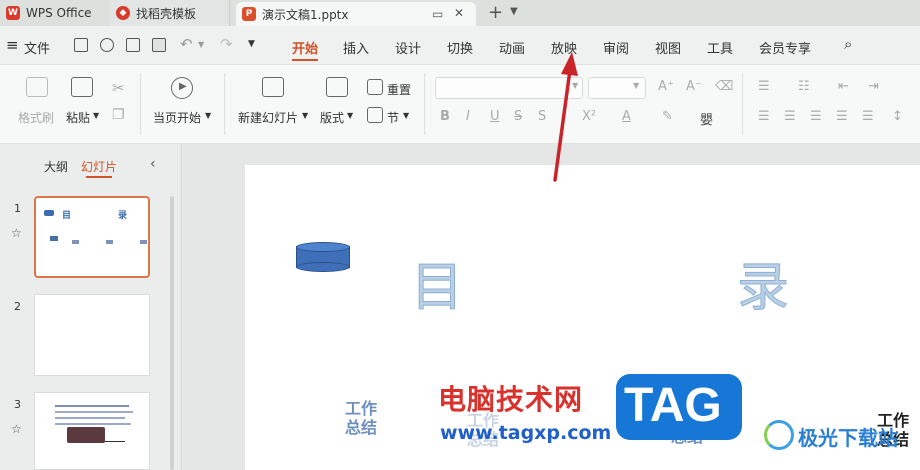  I want to click on thumb-shape, so click(49, 213).